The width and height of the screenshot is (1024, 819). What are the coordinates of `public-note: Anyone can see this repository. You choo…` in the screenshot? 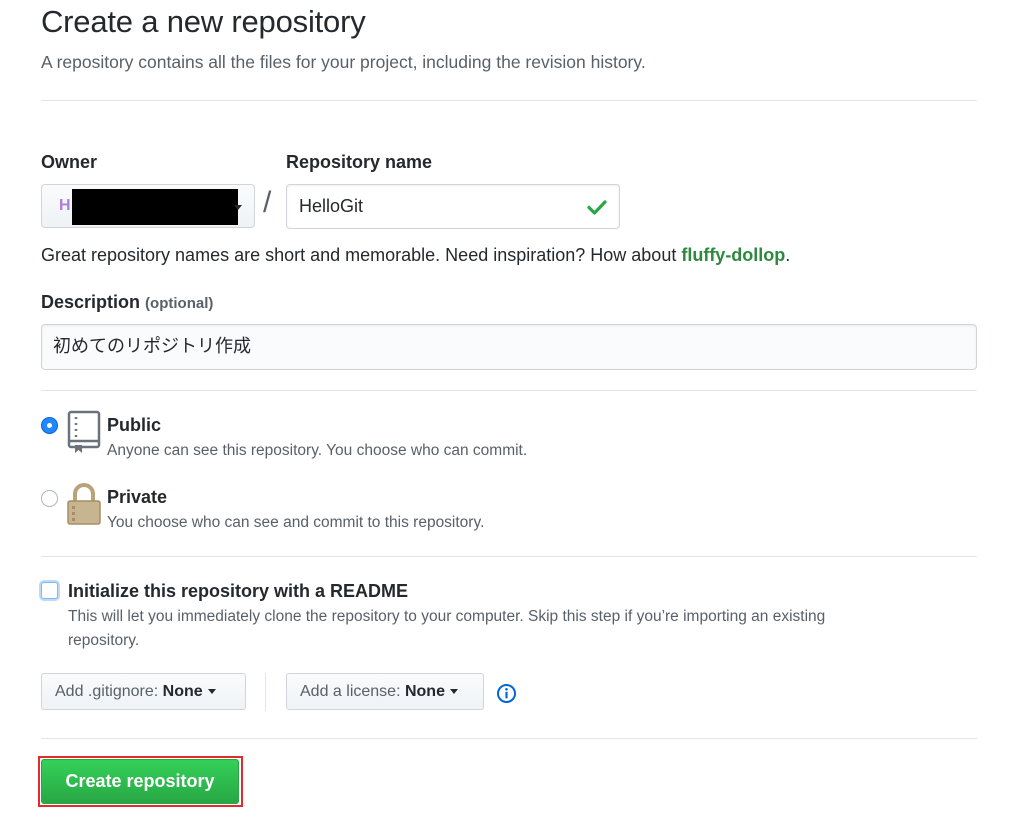 It's located at (317, 450).